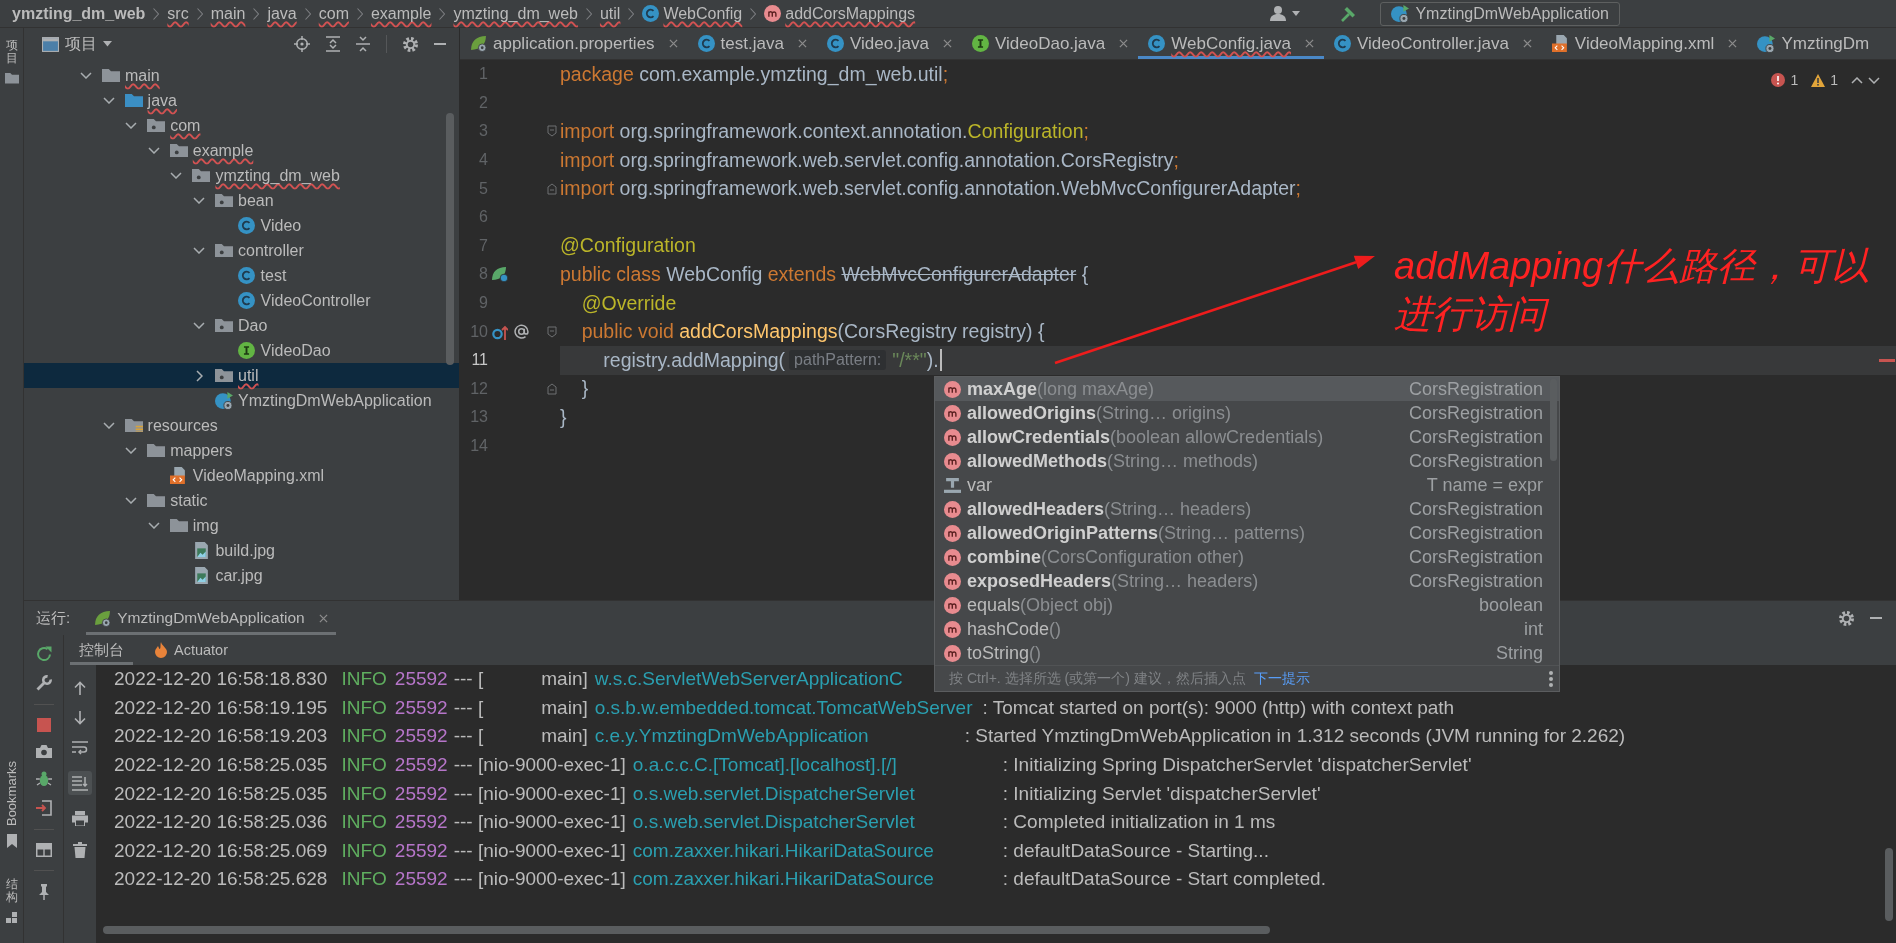 This screenshot has height=943, width=1896. What do you see at coordinates (11, 52) in the screenshot?
I see `tool-window-tab: 项目` at bounding box center [11, 52].